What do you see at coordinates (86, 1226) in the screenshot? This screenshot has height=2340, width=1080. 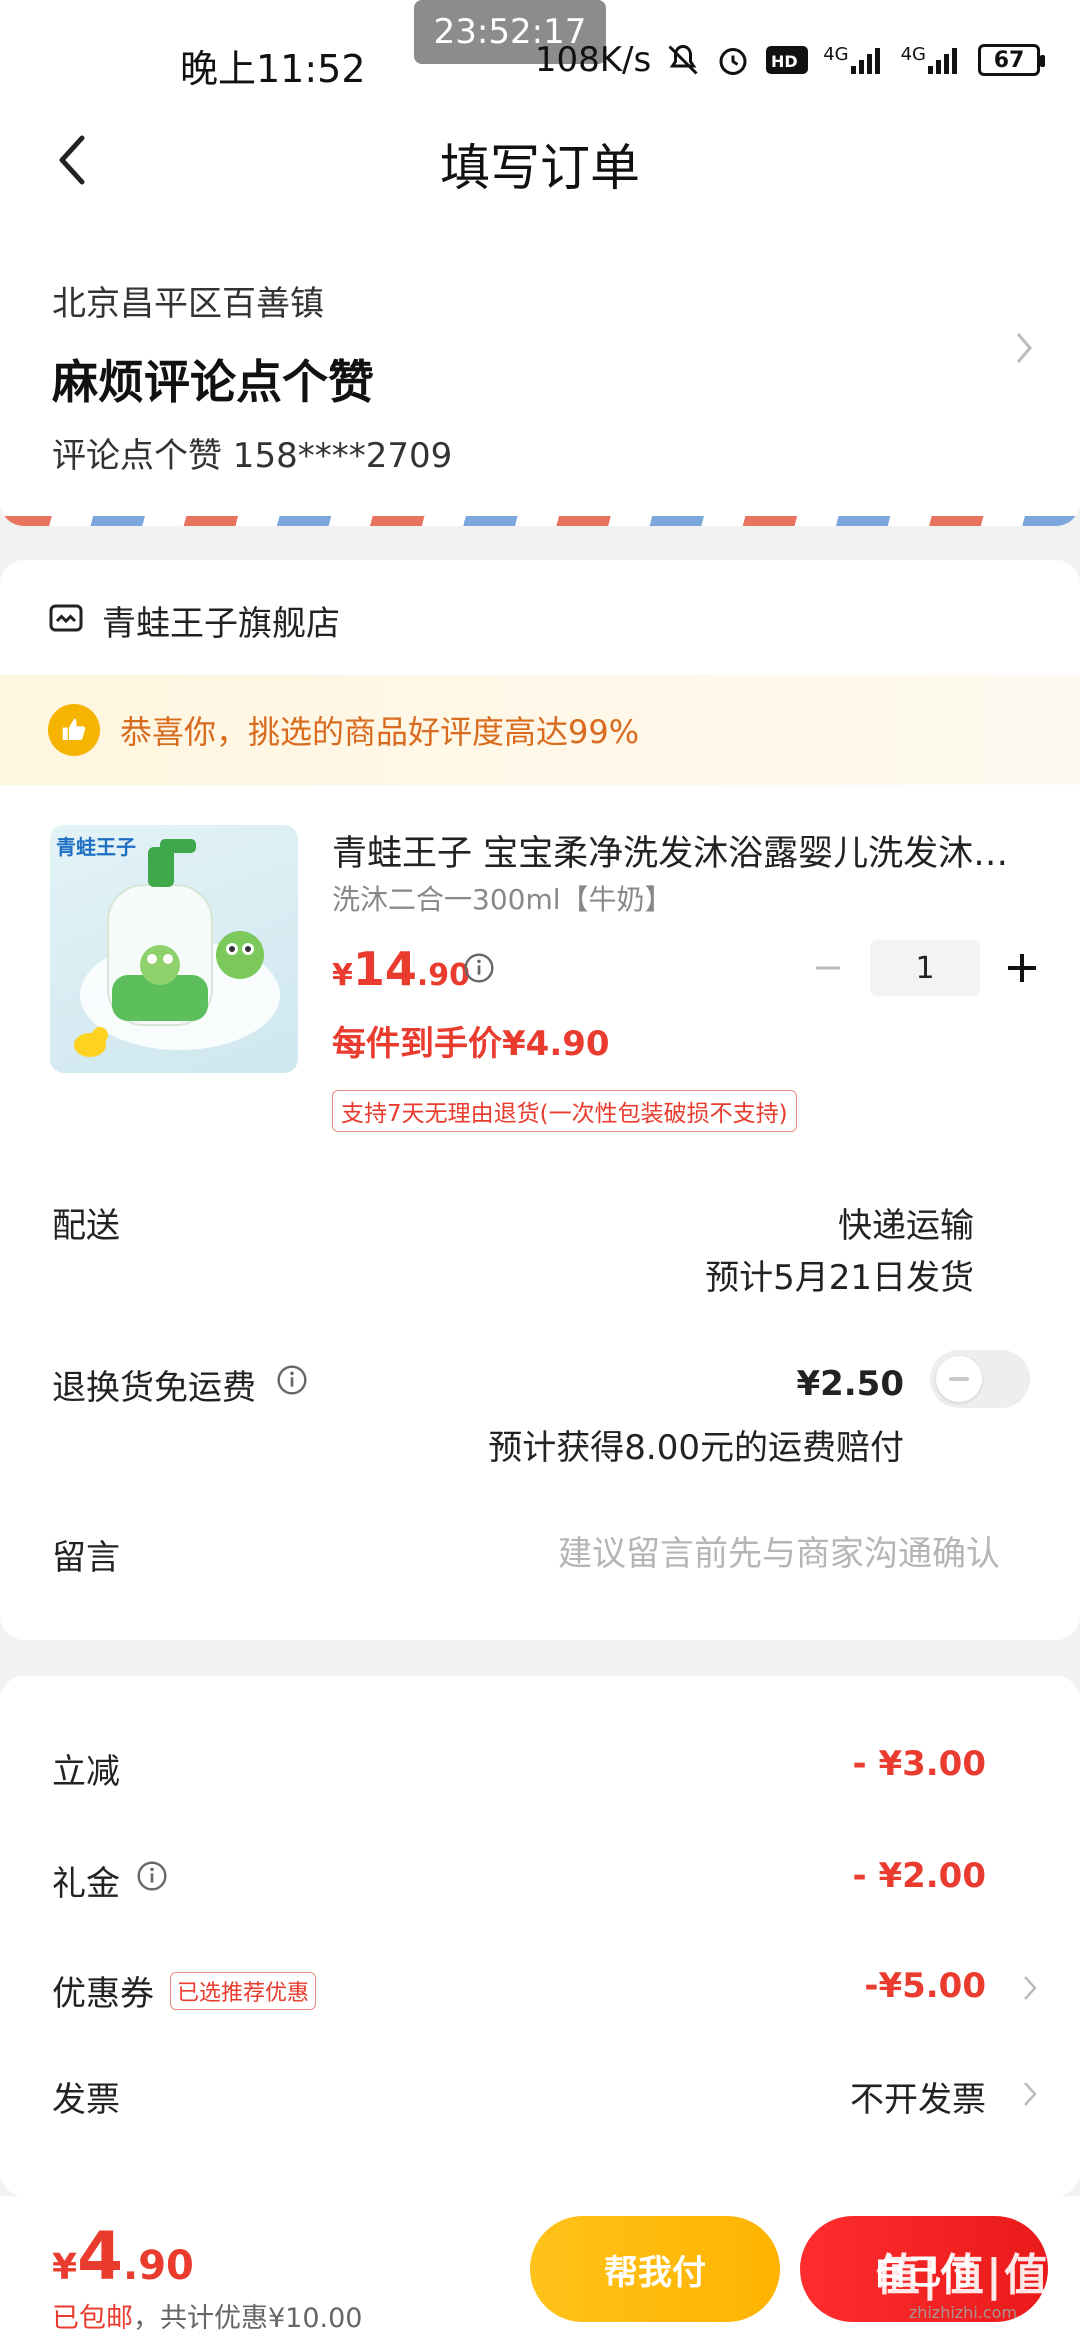 I see `delivery-label: 配送` at bounding box center [86, 1226].